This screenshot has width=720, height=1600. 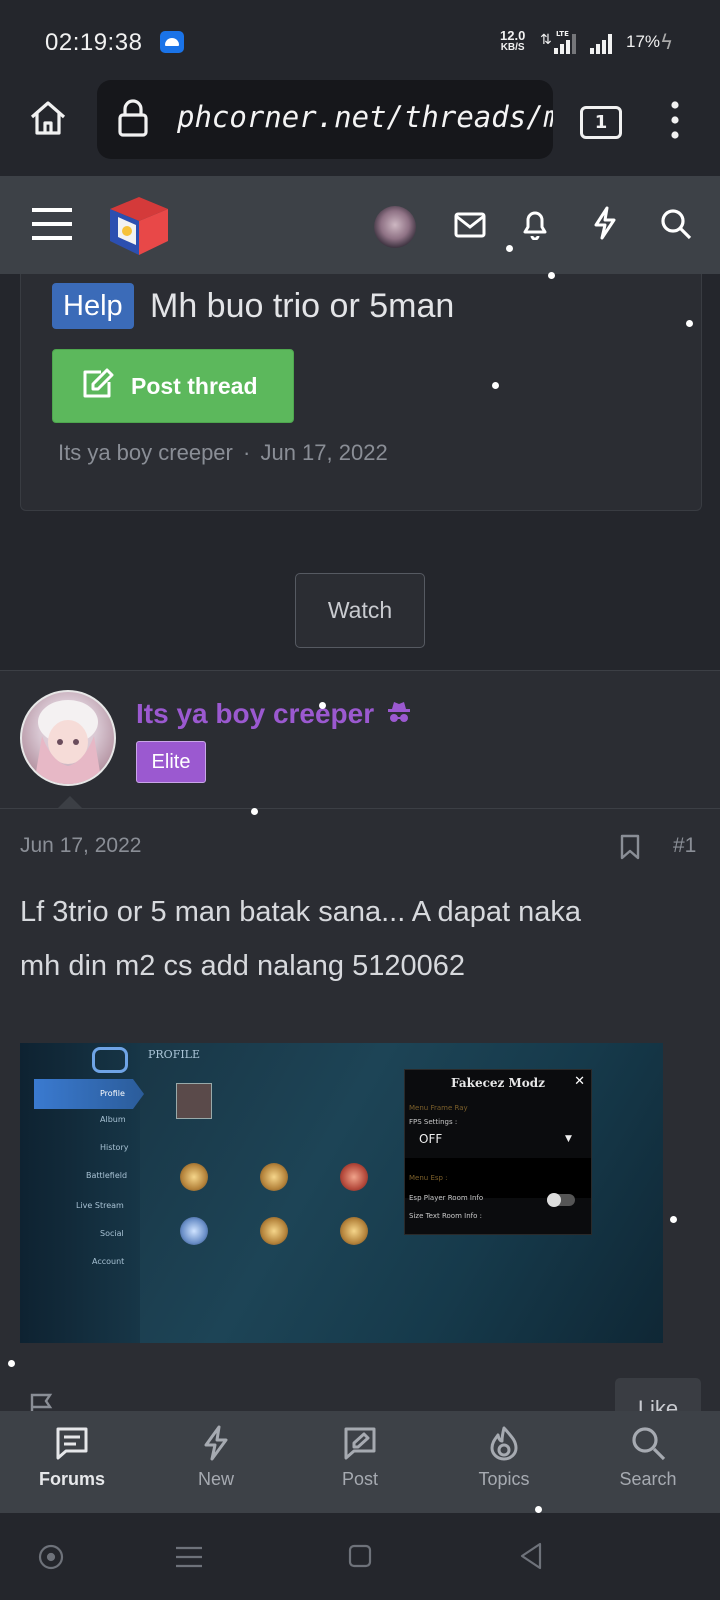 I want to click on image-panel-select-value: OFF, so click(x=431, y=1139).